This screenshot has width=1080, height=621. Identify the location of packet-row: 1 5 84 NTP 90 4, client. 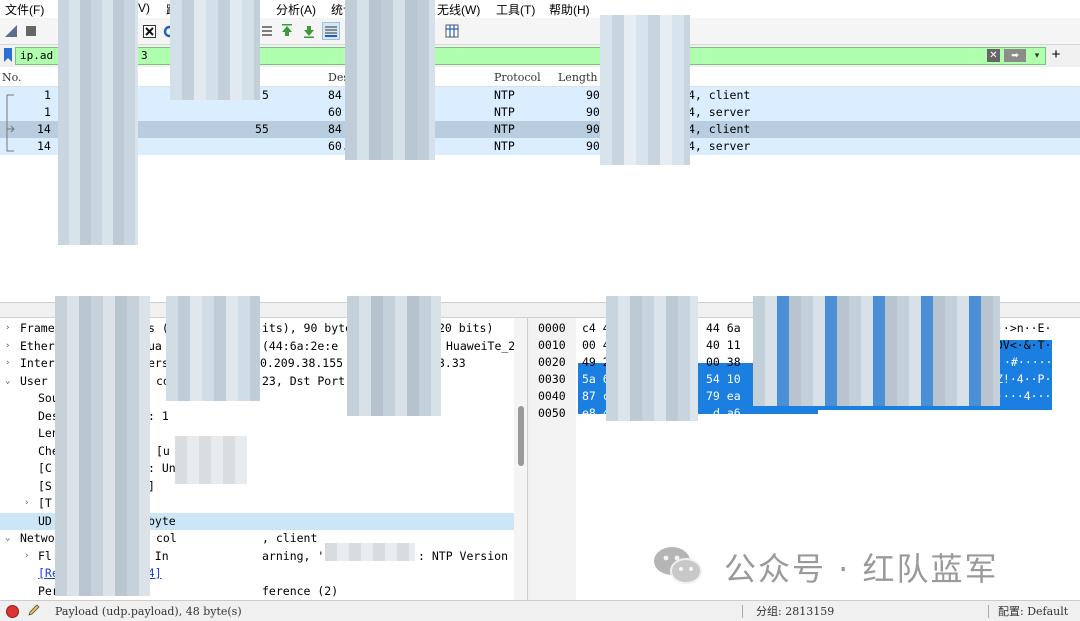
(540, 95).